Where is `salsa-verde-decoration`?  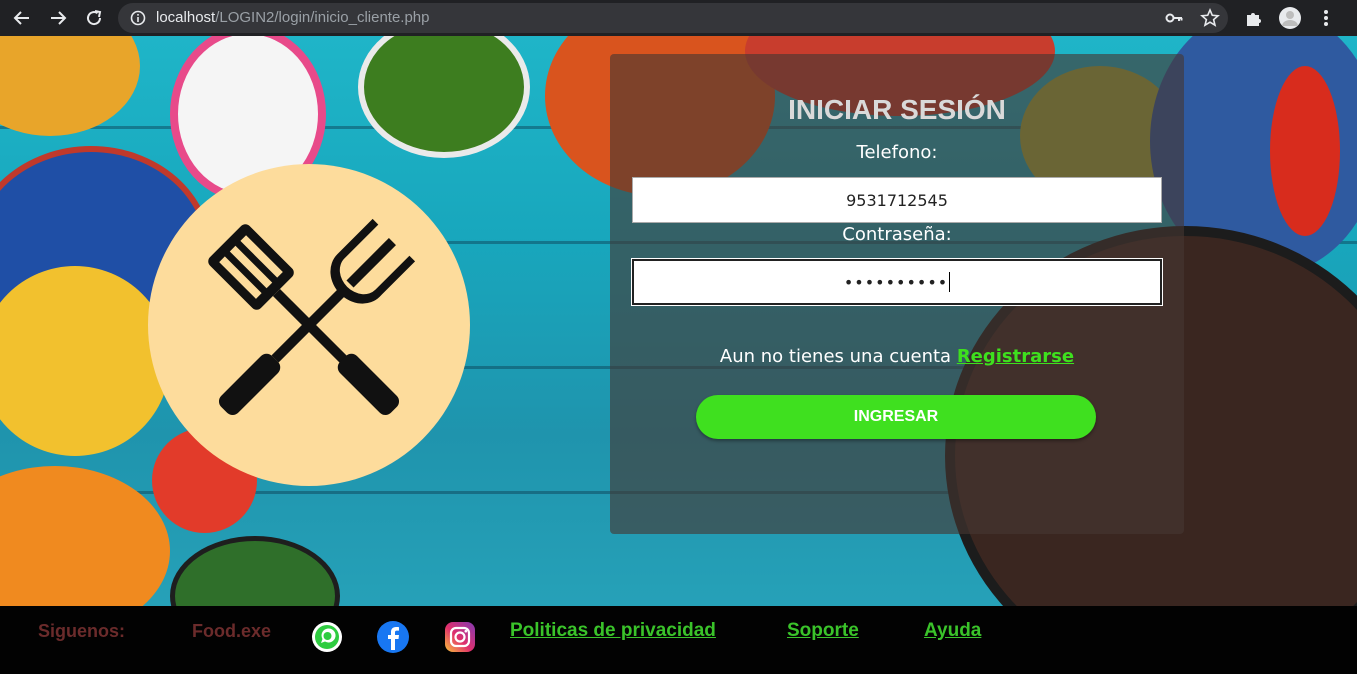
salsa-verde-decoration is located at coordinates (444, 97).